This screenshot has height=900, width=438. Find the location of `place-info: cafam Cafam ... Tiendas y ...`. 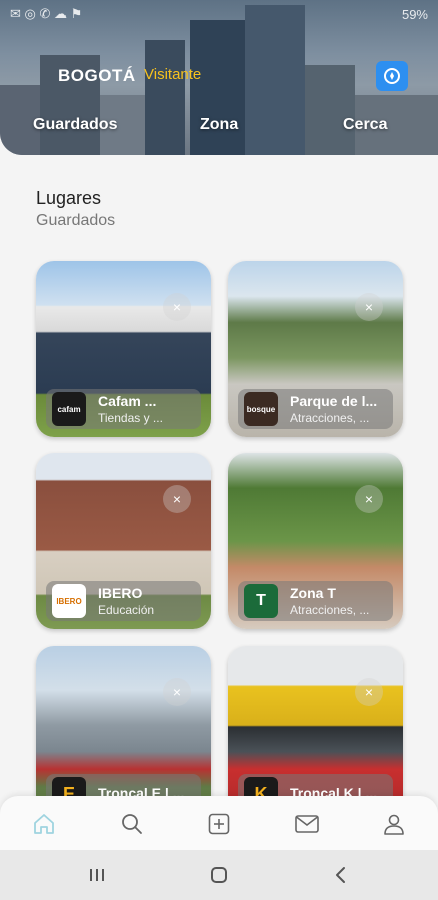

place-info: cafam Cafam ... Tiendas y ... is located at coordinates (123, 409).